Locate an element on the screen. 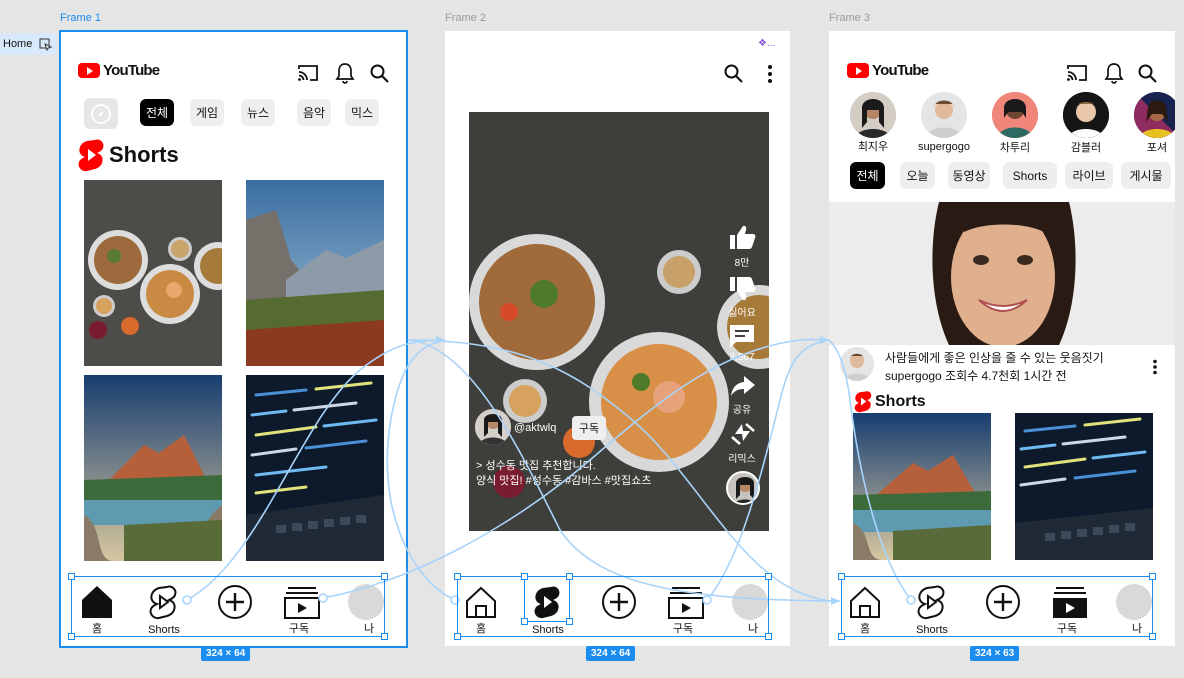  mountain-lake-image is located at coordinates (922, 486).